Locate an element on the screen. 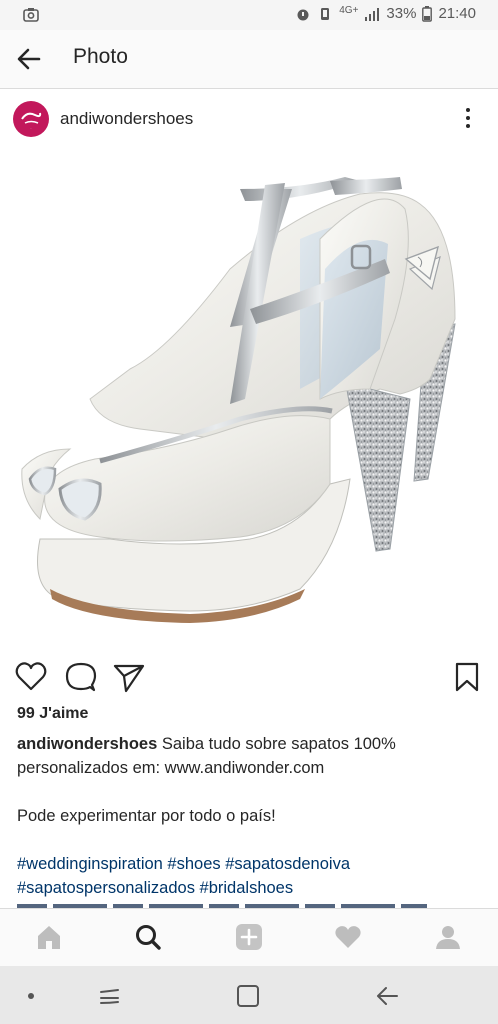  post-actions is located at coordinates (249, 678).